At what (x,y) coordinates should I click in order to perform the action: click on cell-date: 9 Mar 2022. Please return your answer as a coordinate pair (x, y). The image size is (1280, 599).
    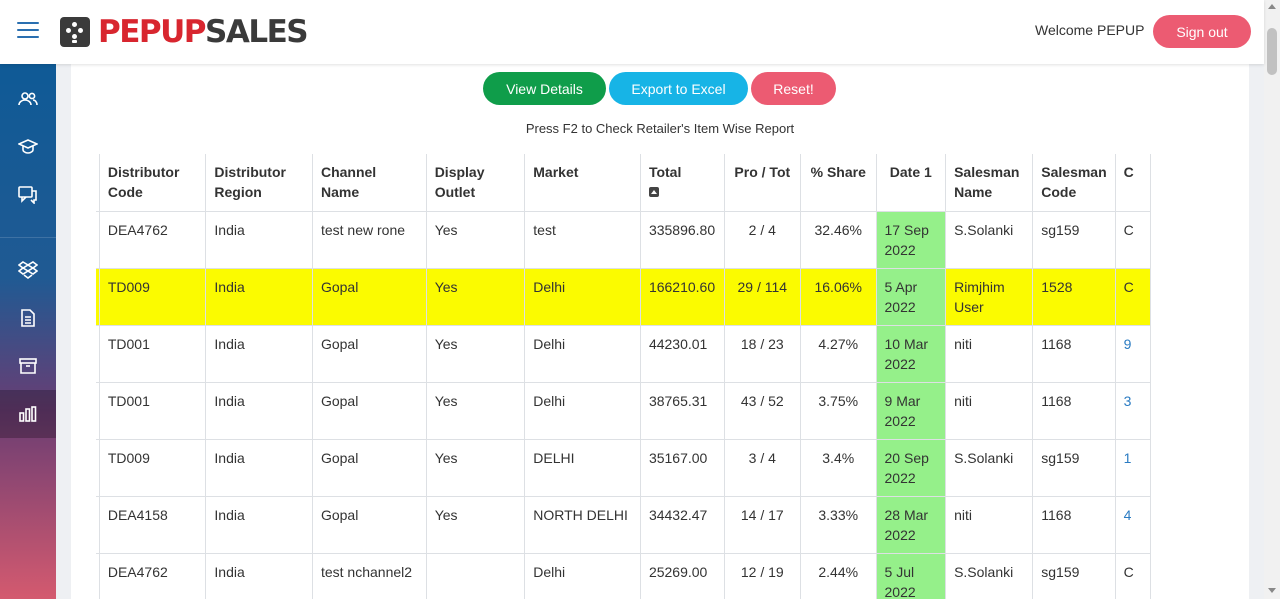
    Looking at the image, I should click on (911, 411).